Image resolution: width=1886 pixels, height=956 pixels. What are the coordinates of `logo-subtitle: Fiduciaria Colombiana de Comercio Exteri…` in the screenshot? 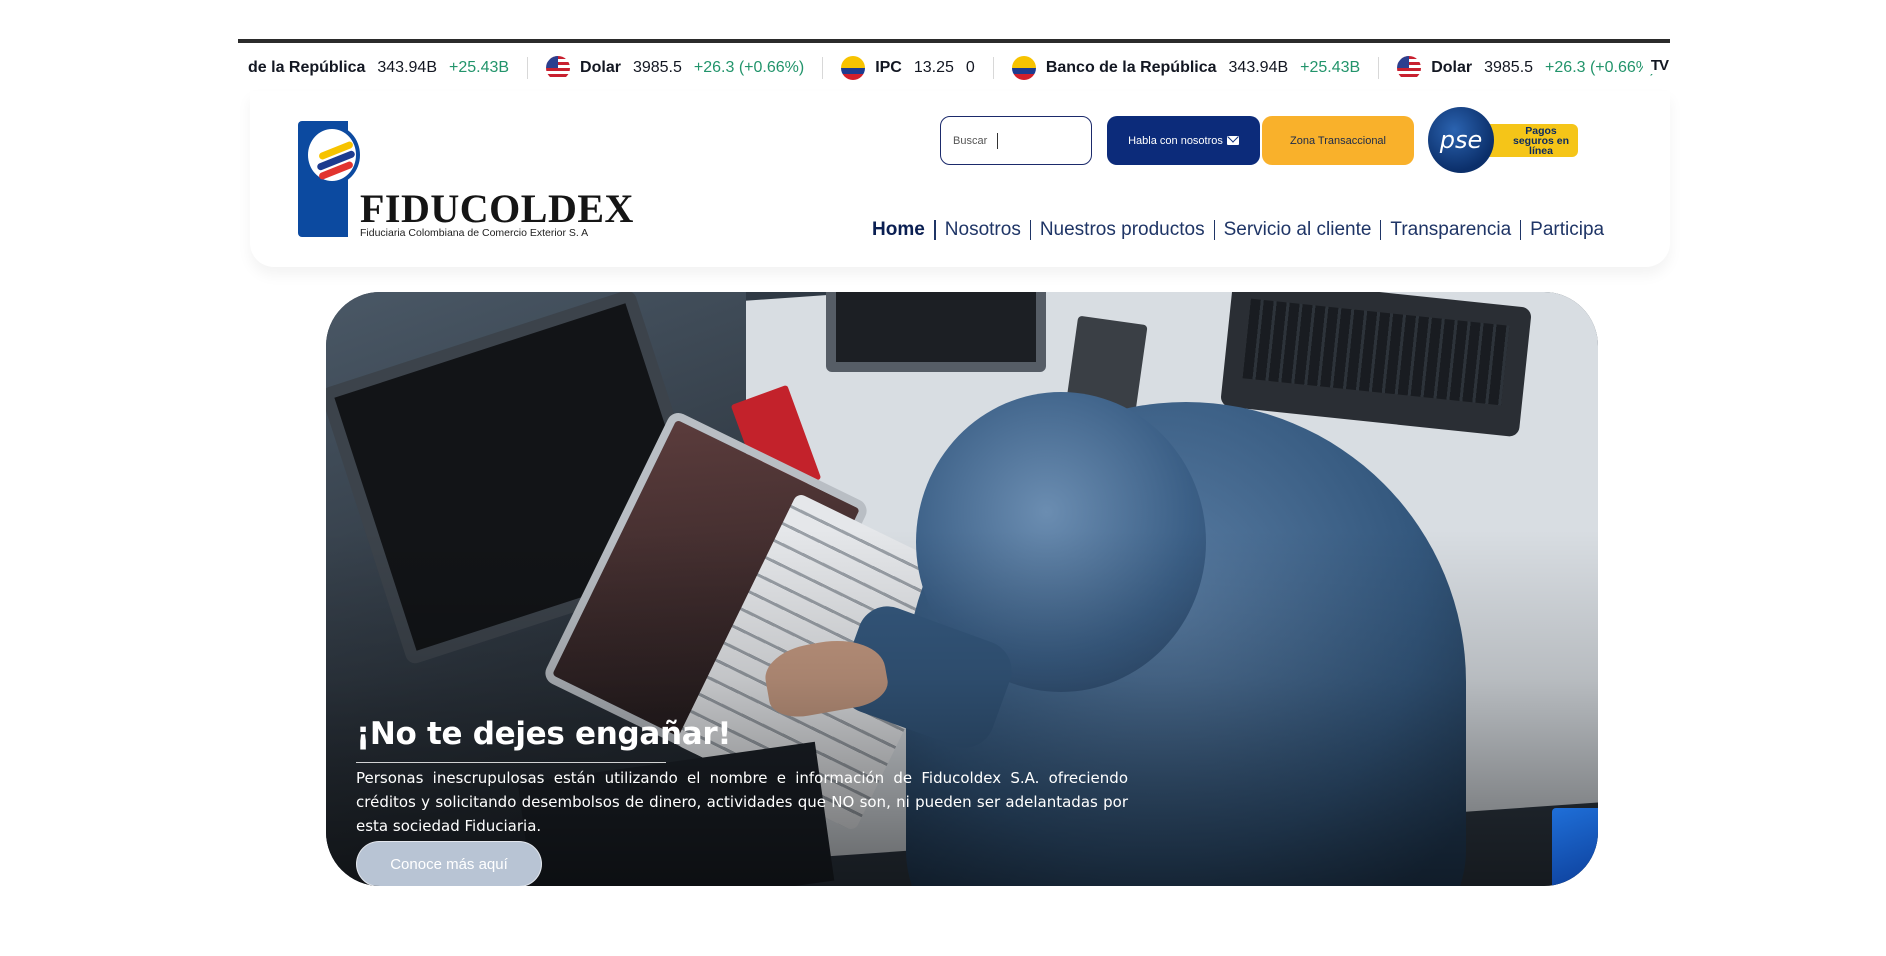 It's located at (474, 233).